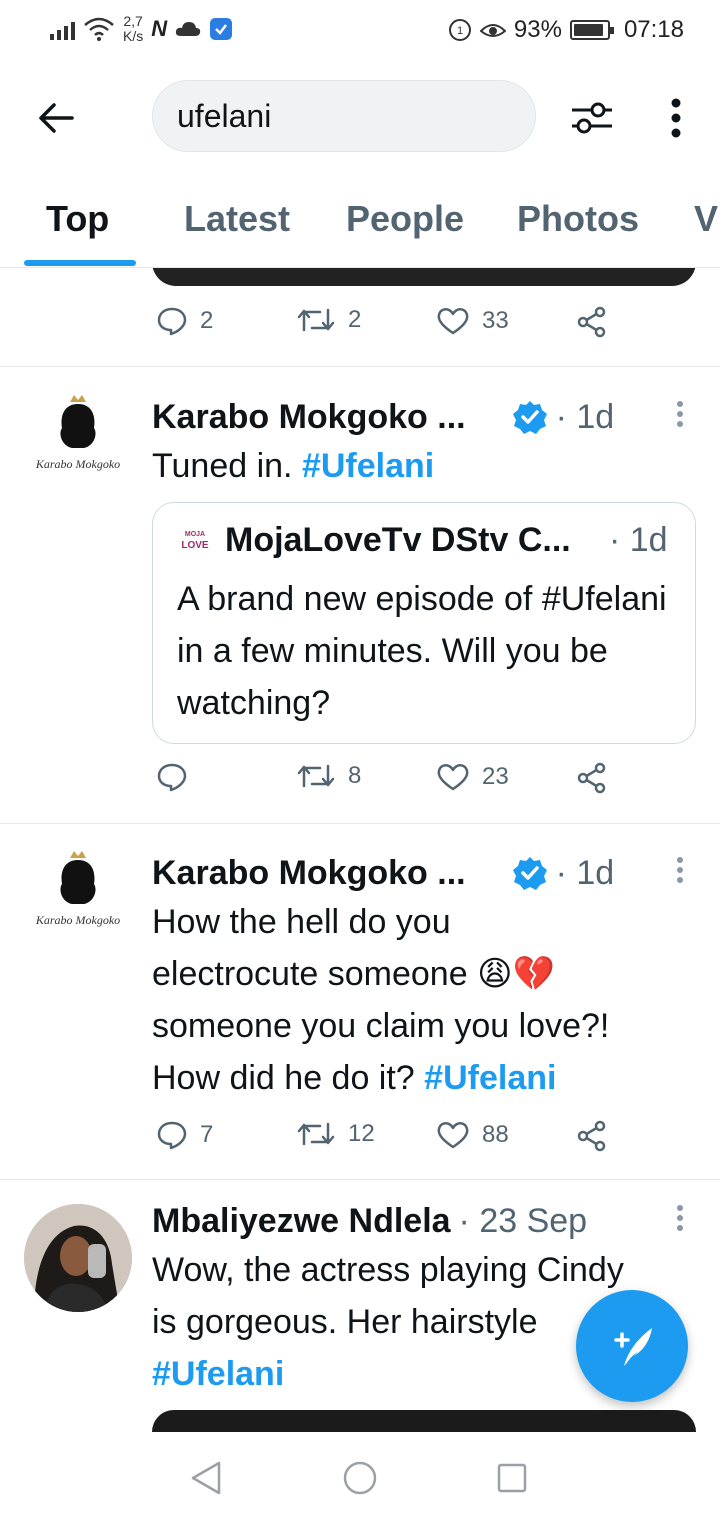  Describe the element at coordinates (412, 1078) in the screenshot. I see `tweet-line: How did he do it? #Ufelani` at that location.